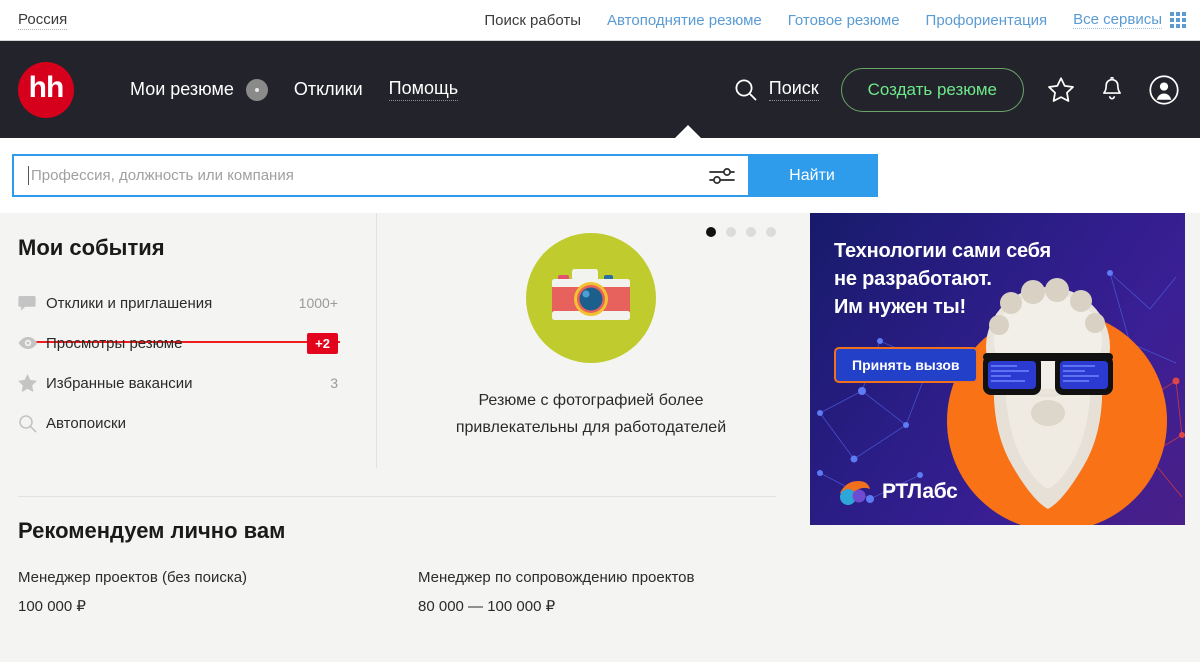 This screenshot has width=1200, height=662. I want to click on search-icon, so click(746, 89).